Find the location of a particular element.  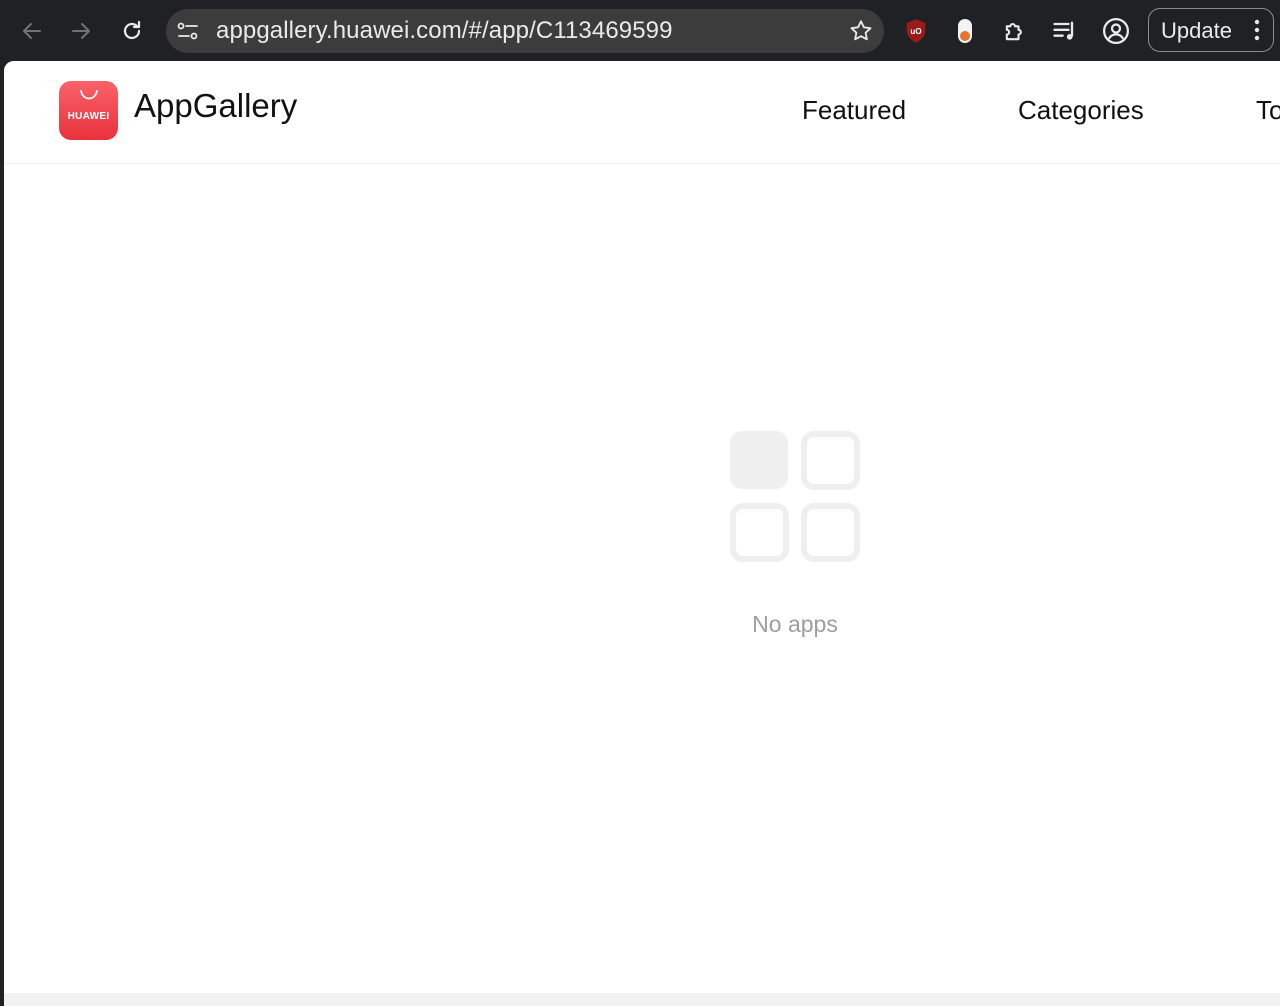

tune-icon is located at coordinates (188, 31).